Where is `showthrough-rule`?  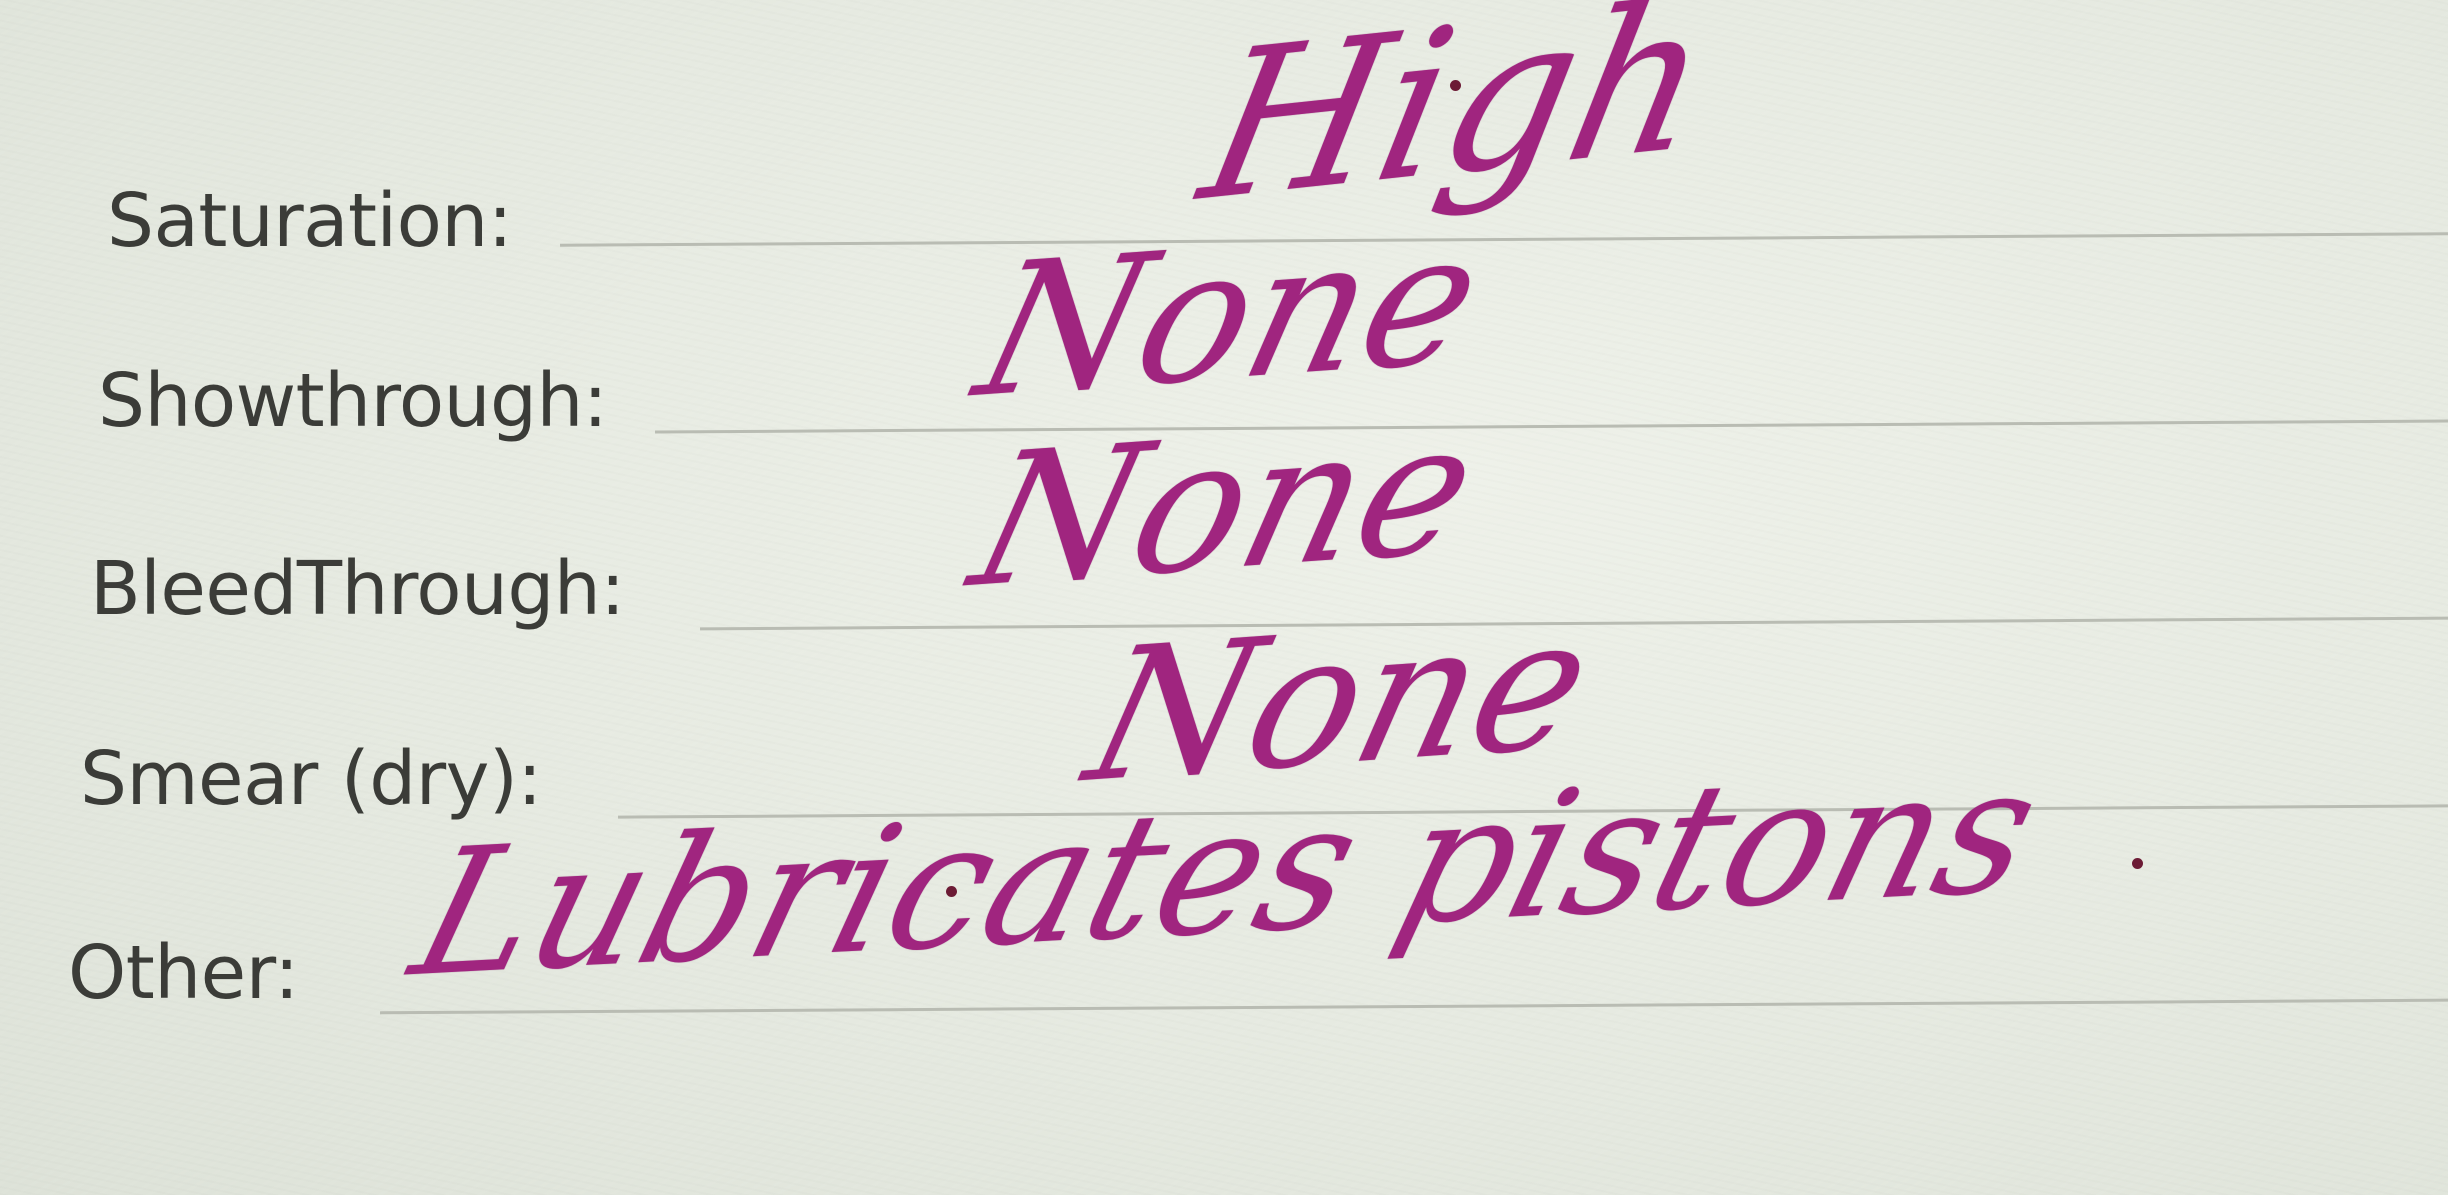
showthrough-rule is located at coordinates (1551, 426).